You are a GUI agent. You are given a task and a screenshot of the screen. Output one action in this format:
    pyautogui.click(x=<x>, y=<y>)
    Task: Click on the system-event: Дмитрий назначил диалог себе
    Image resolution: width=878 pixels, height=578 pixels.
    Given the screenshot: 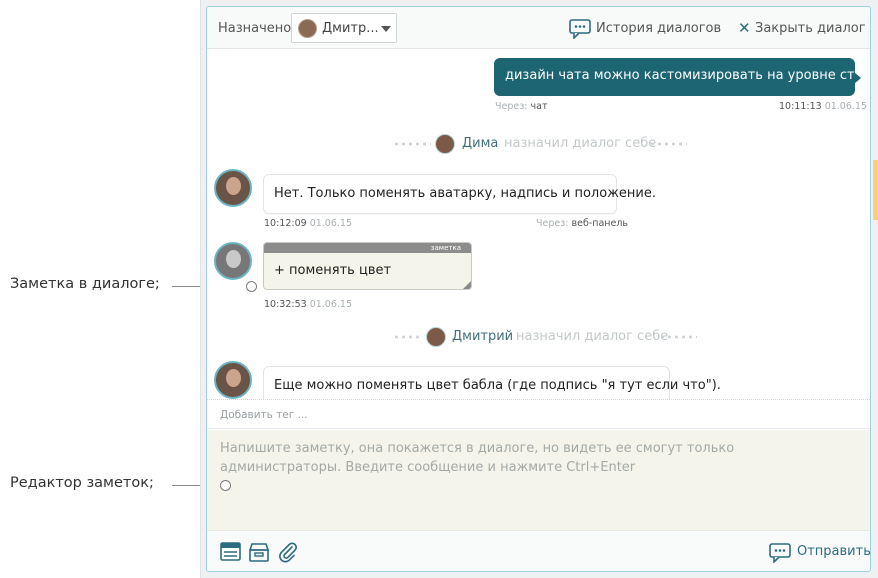 What is the action you would take?
    pyautogui.click(x=548, y=337)
    